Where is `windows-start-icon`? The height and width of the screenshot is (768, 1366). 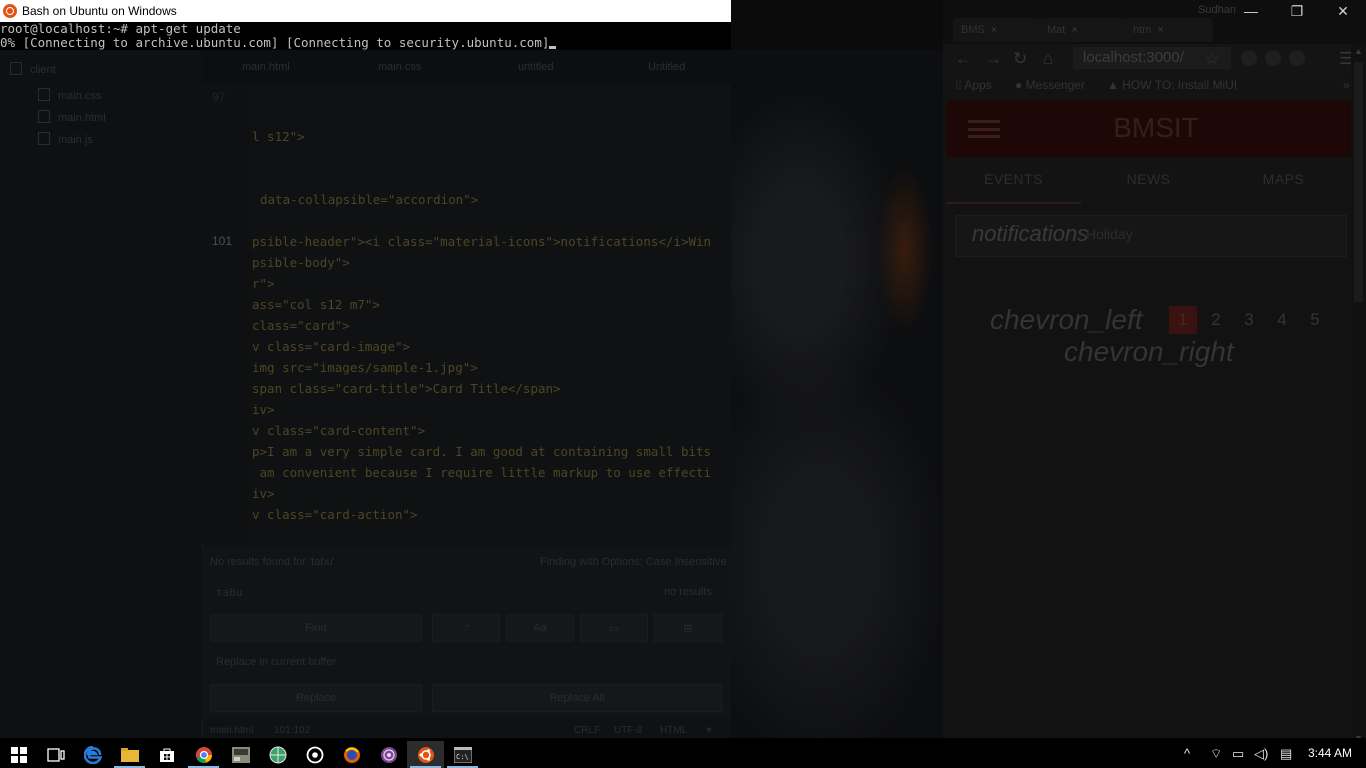
windows-start-icon is located at coordinates (18, 754).